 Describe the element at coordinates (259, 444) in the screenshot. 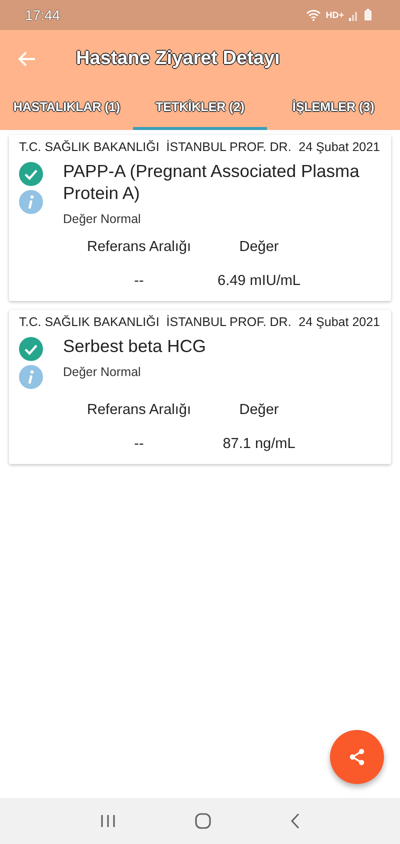

I see `test-value: 87.1 ng/mL` at that location.